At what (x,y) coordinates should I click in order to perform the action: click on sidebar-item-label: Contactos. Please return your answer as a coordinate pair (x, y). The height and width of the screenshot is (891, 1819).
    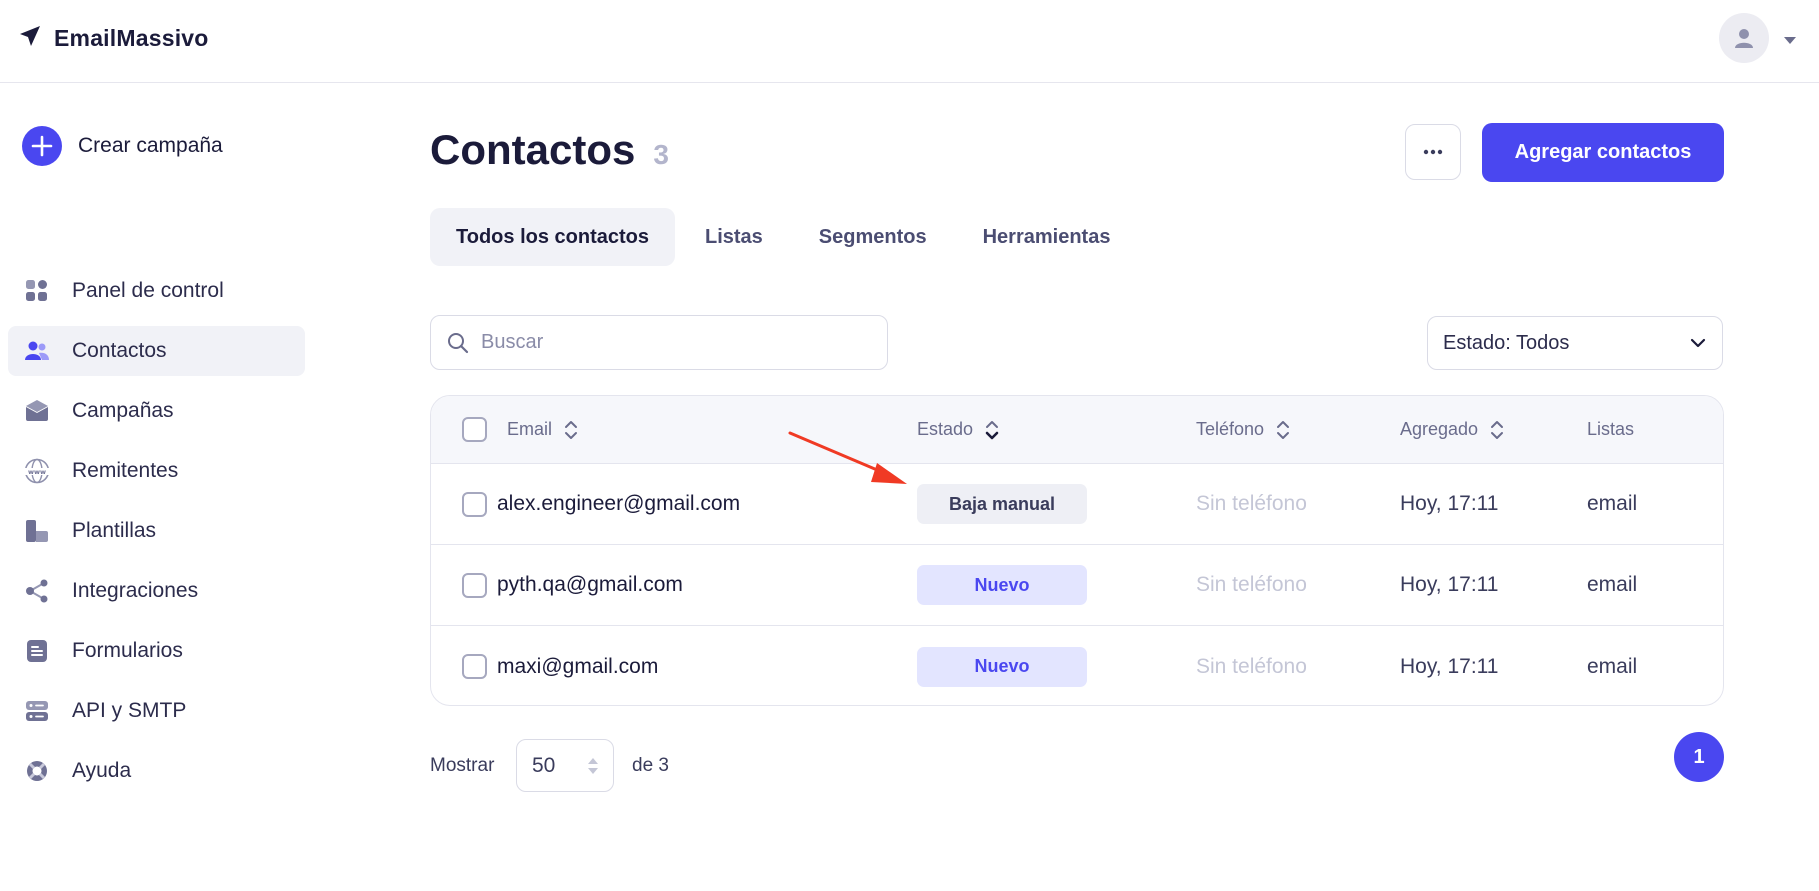
    Looking at the image, I should click on (119, 350).